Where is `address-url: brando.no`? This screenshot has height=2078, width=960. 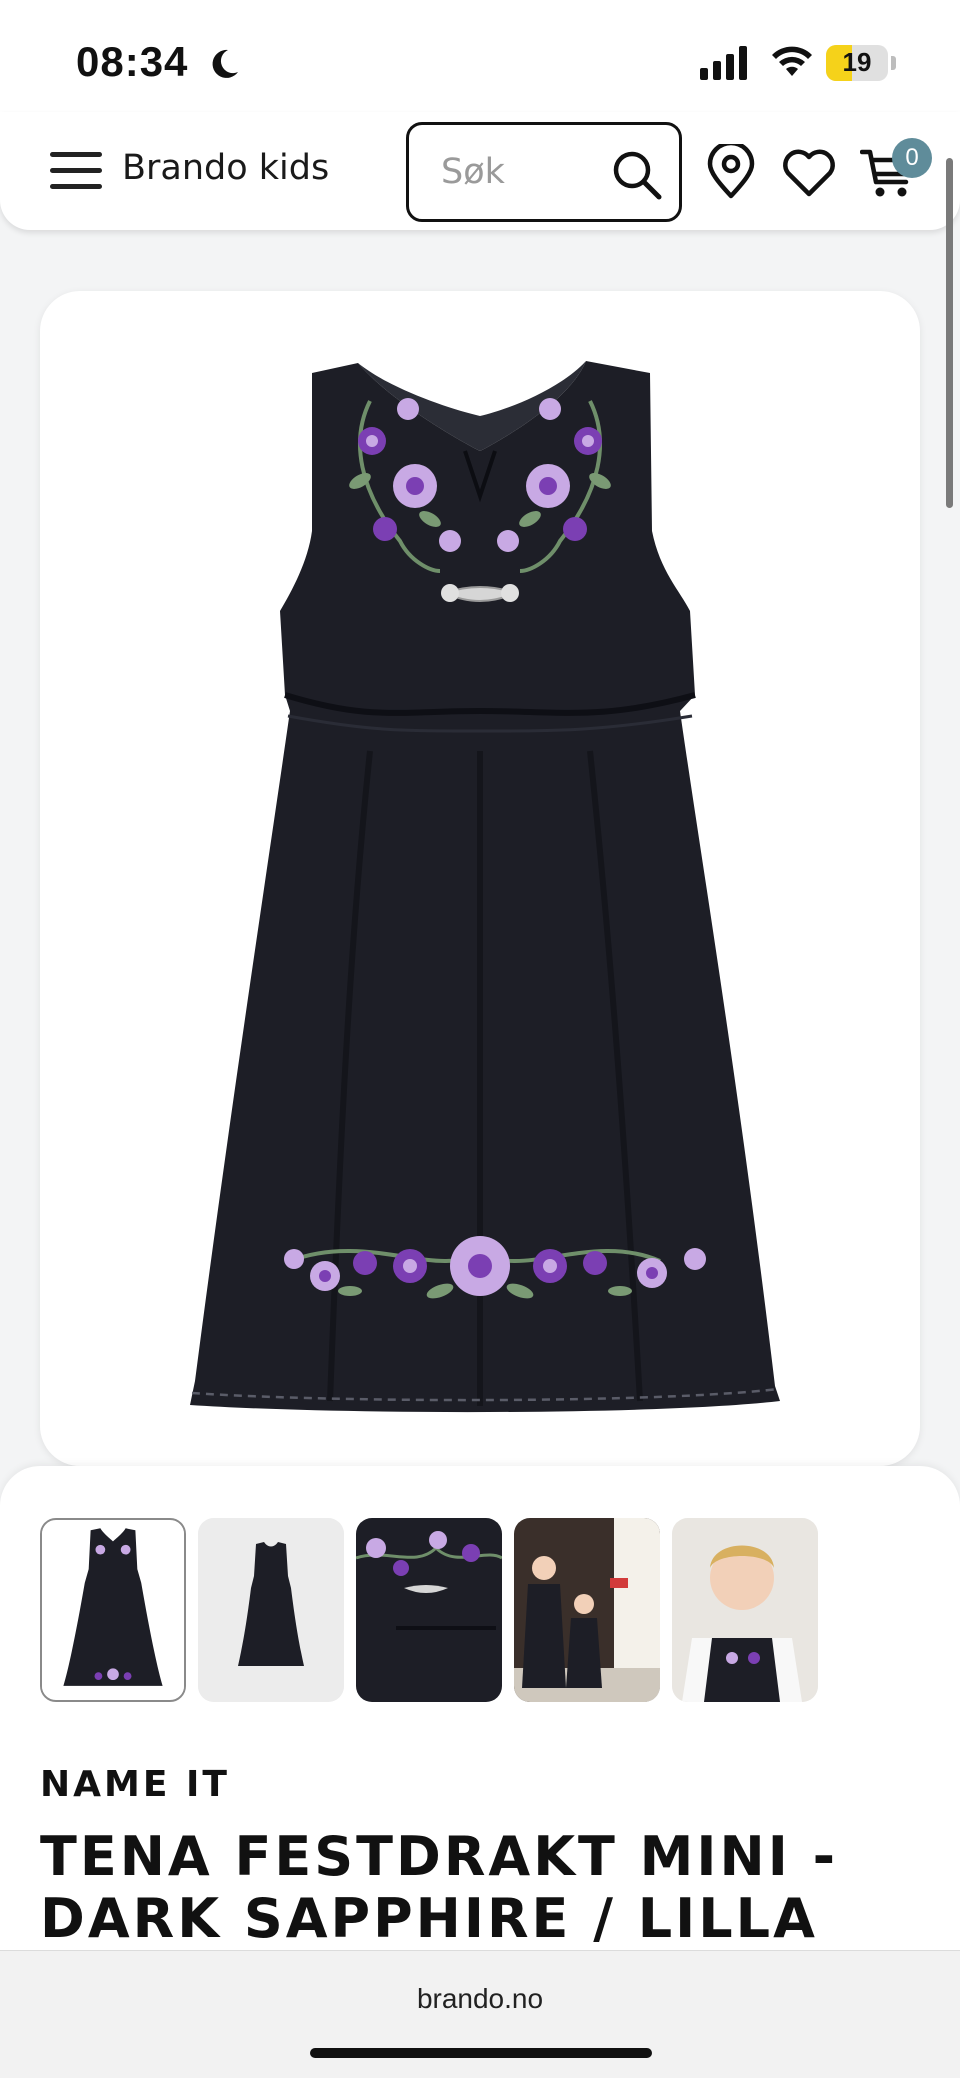
address-url: brando.no is located at coordinates (480, 1999).